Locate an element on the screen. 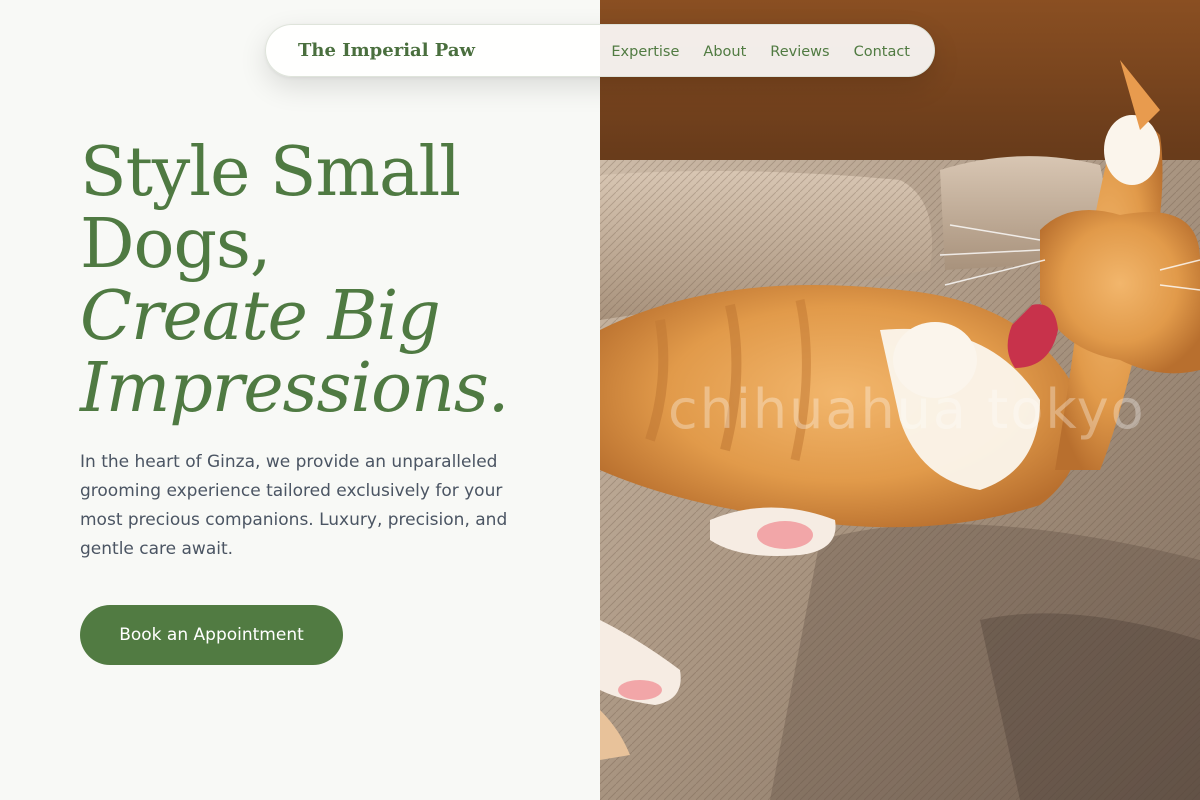  nav-link-contact: Contact is located at coordinates (882, 52).